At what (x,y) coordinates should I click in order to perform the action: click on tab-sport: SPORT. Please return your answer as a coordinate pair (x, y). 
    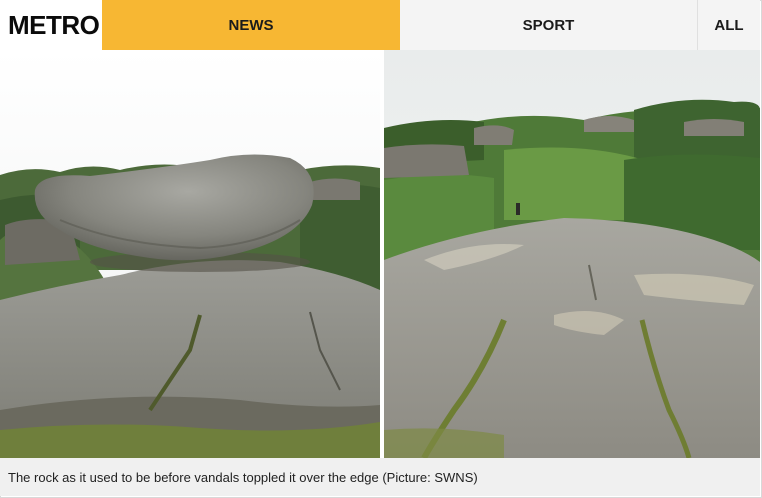
    Looking at the image, I should click on (549, 25).